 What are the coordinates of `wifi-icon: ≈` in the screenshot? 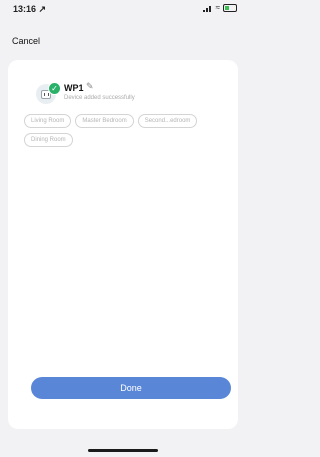 It's located at (217, 7).